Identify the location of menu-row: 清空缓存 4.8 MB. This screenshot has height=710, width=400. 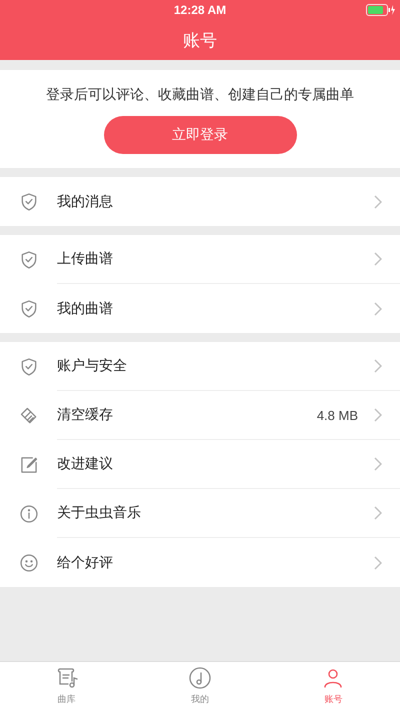
(200, 415).